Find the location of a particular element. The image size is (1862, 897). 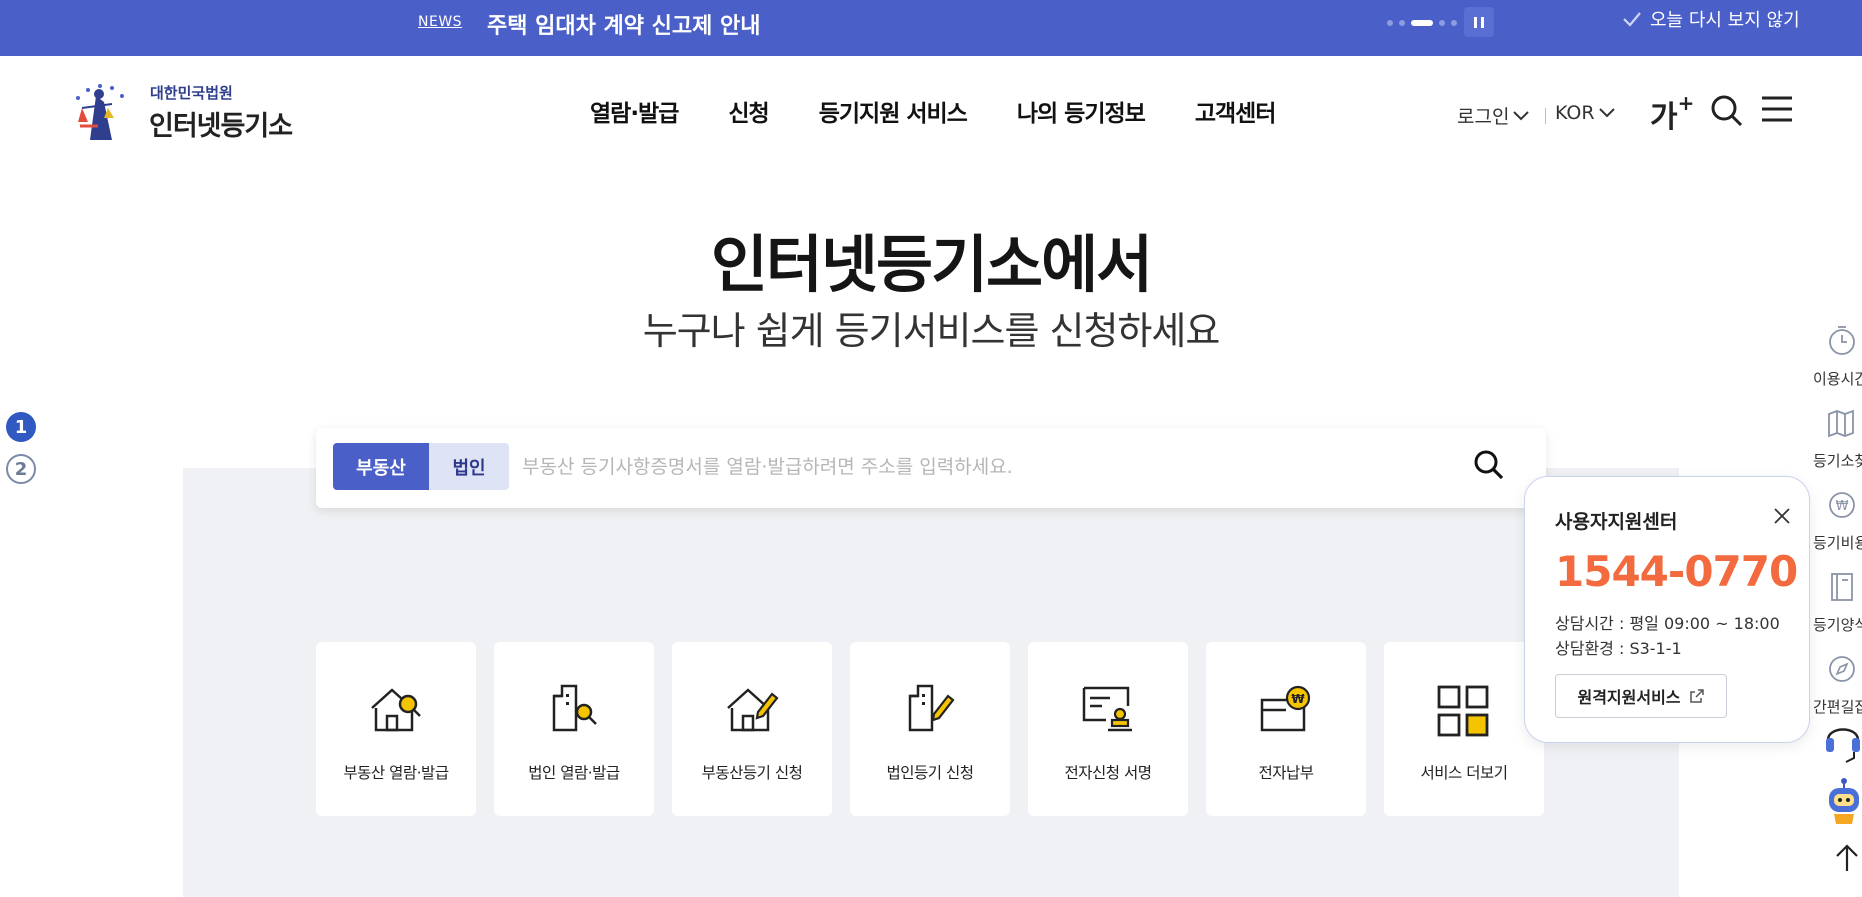

quick-item-hours: 이용시간 is located at coordinates (1831, 361).